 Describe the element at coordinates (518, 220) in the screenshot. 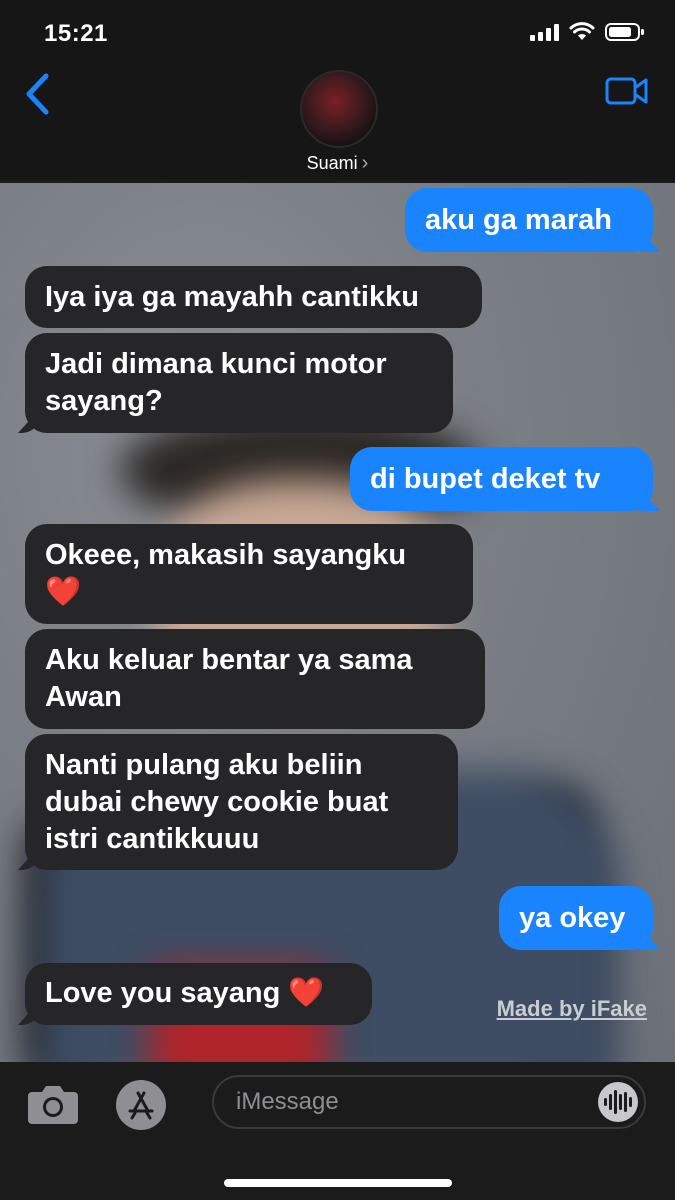

I see `message-text: aku ga marah` at that location.